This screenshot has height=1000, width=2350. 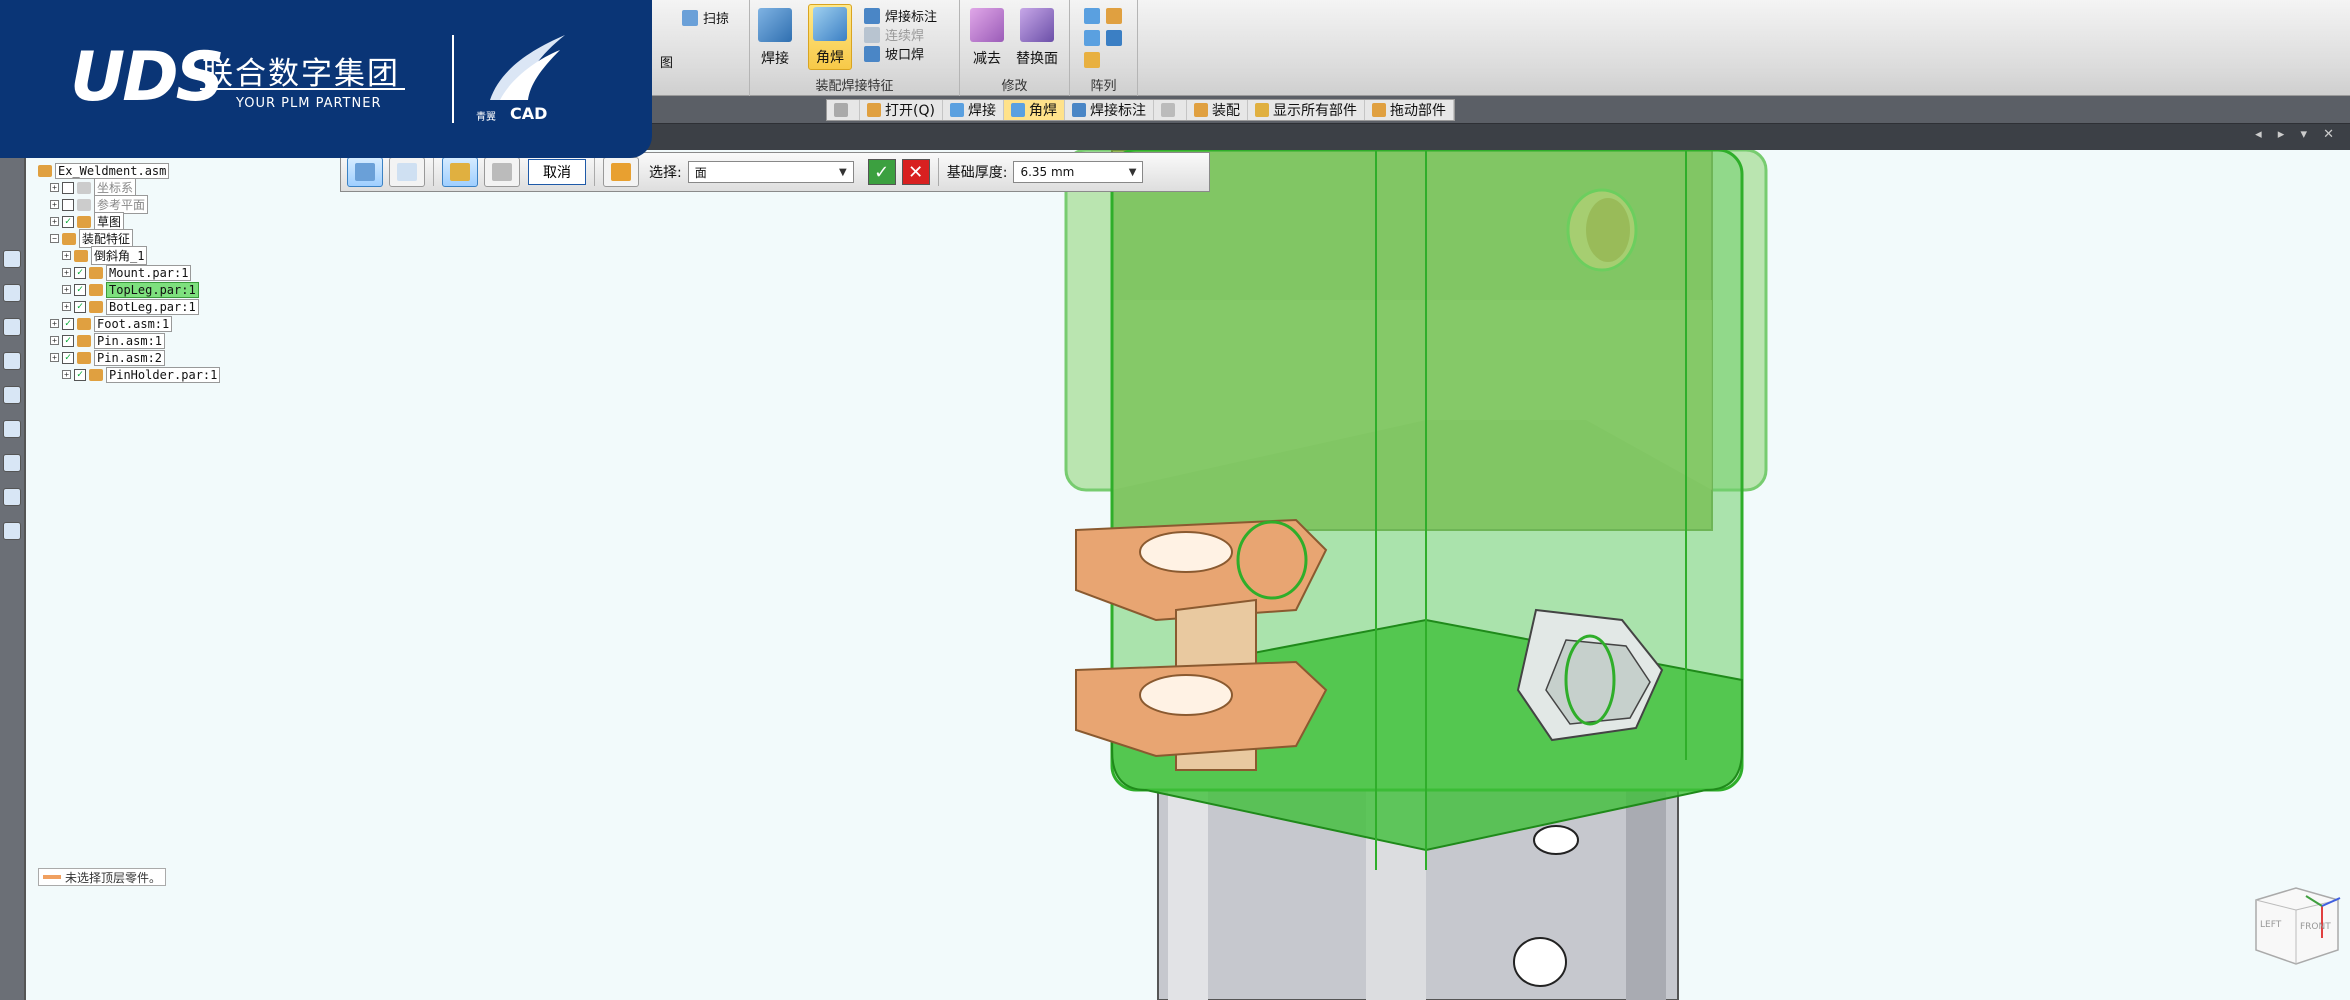 What do you see at coordinates (690, 17) in the screenshot?
I see `sweep-icon` at bounding box center [690, 17].